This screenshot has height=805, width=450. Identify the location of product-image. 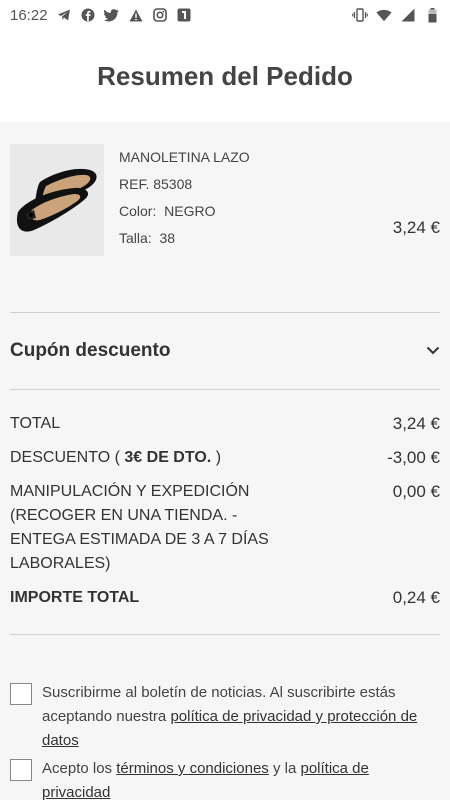
(57, 200).